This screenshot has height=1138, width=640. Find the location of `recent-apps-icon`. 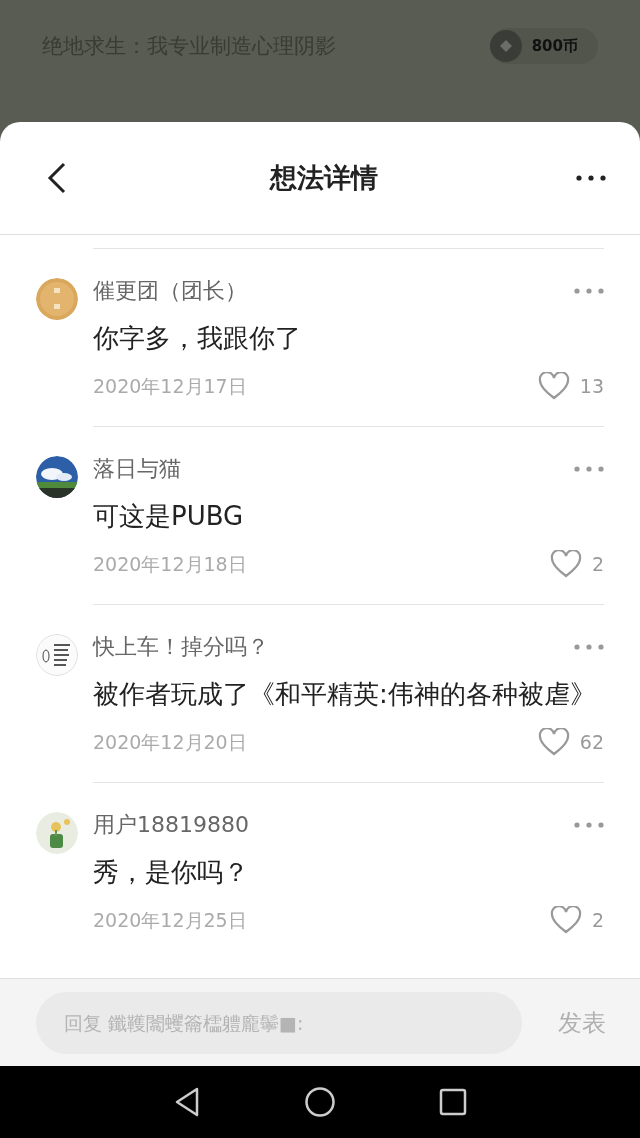

recent-apps-icon is located at coordinates (453, 1102).